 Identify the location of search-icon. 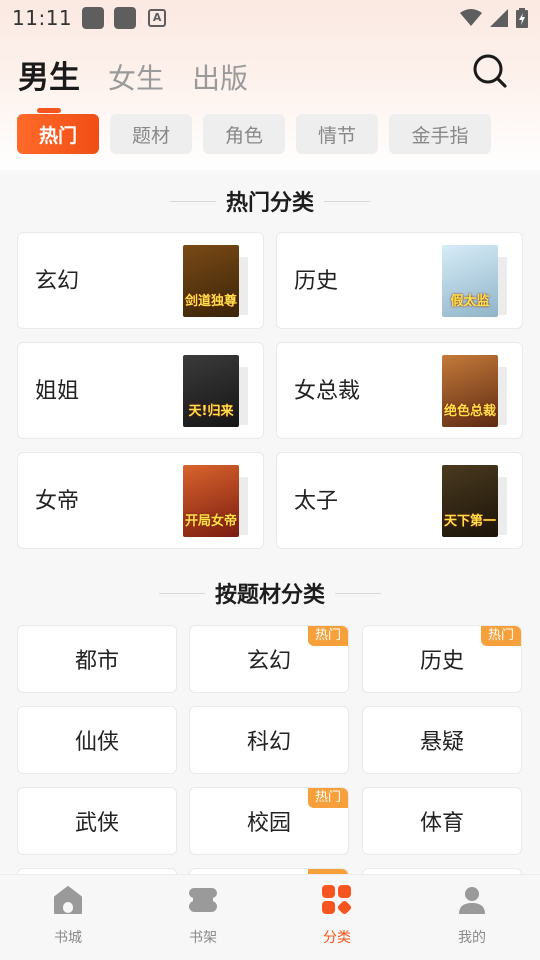
(490, 71).